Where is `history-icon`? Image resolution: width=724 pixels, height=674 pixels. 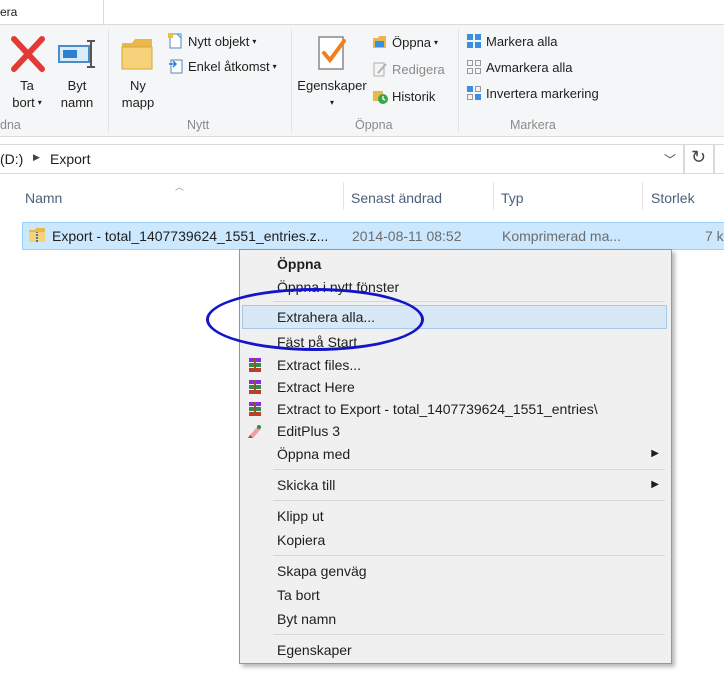 history-icon is located at coordinates (380, 97).